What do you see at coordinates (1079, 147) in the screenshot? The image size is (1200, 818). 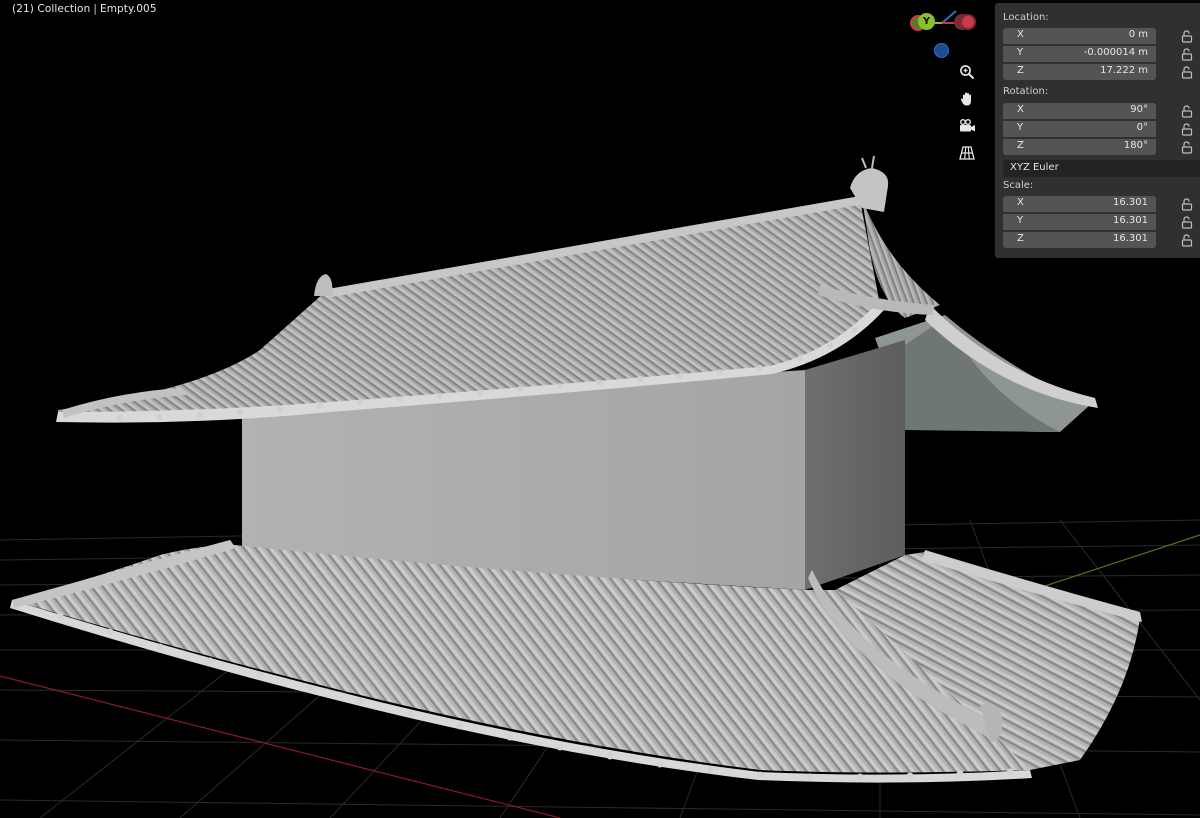 I see `rotation-z-field: Z 180°` at bounding box center [1079, 147].